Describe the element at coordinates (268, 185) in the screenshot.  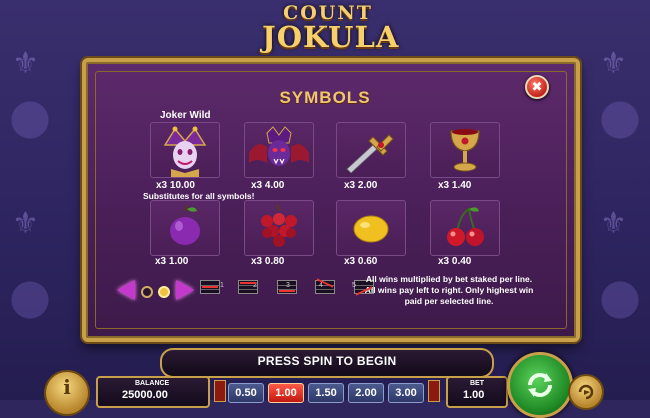
I see `symbol-pay: x3 4.00` at that location.